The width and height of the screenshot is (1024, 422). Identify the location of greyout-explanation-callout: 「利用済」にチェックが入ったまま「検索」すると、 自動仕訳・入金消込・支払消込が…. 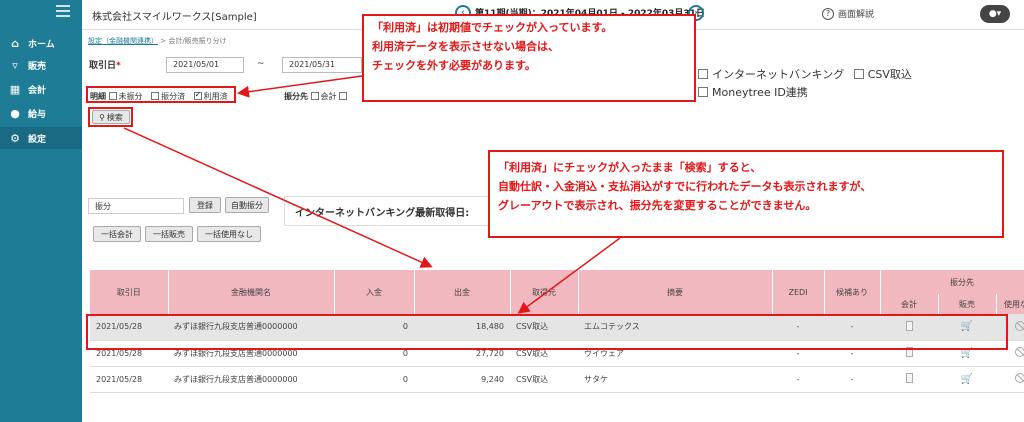
(746, 194).